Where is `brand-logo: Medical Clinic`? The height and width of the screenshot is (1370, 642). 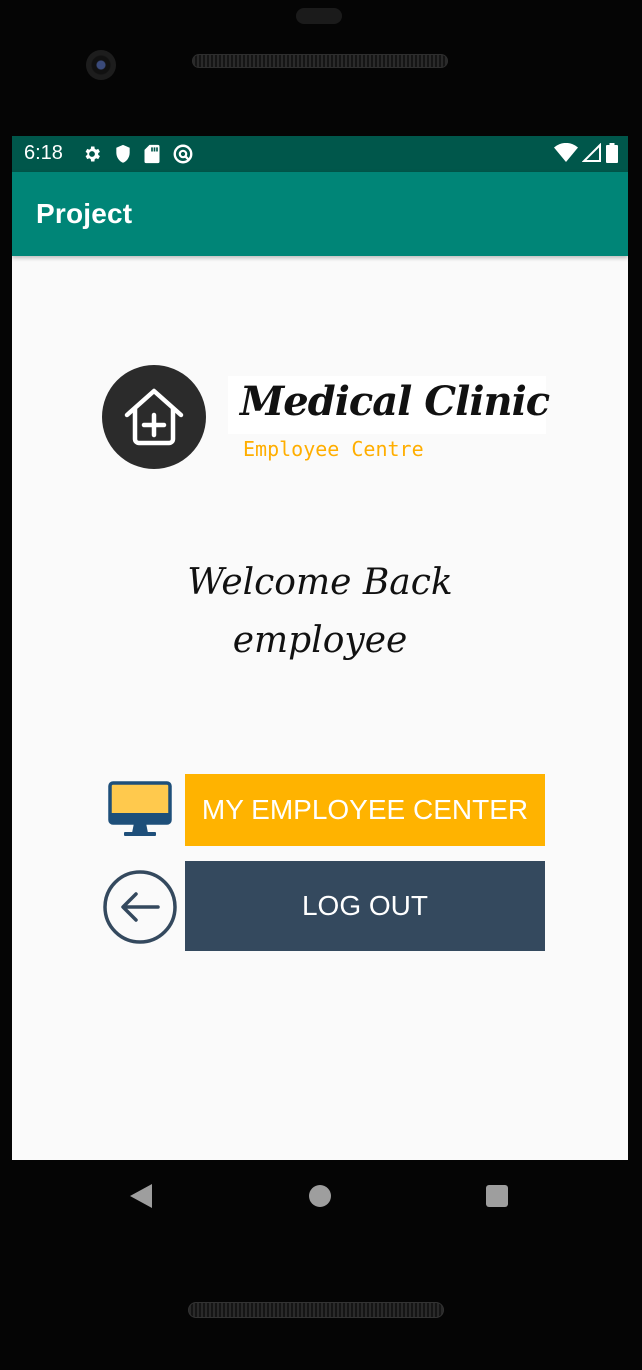 brand-logo: Medical Clinic is located at coordinates (389, 405).